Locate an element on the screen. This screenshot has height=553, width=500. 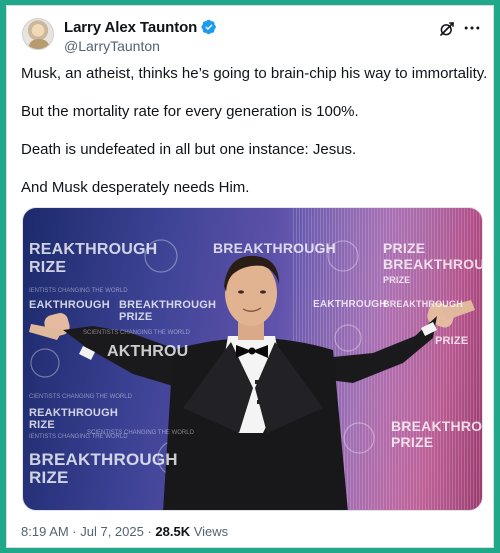
author-block: Larry Alex Taunton @LarryTaunton is located at coordinates (140, 36).